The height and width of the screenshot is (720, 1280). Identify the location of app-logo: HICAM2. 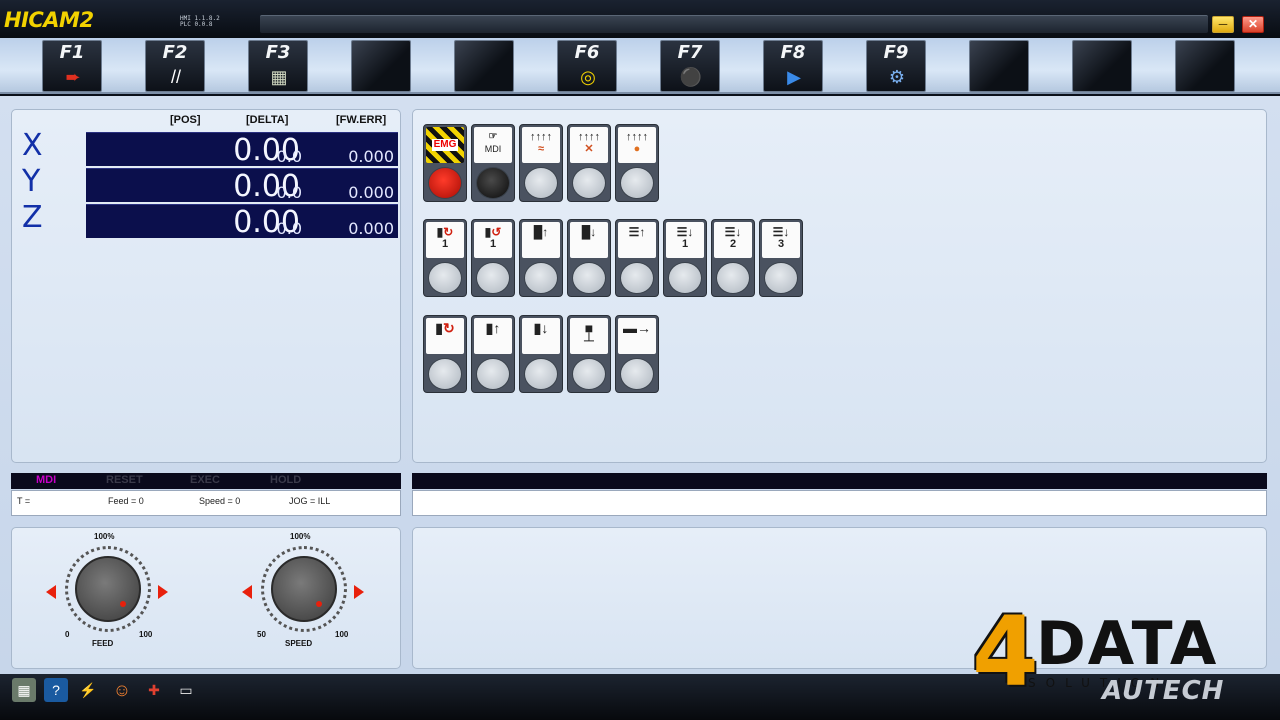
(49, 20).